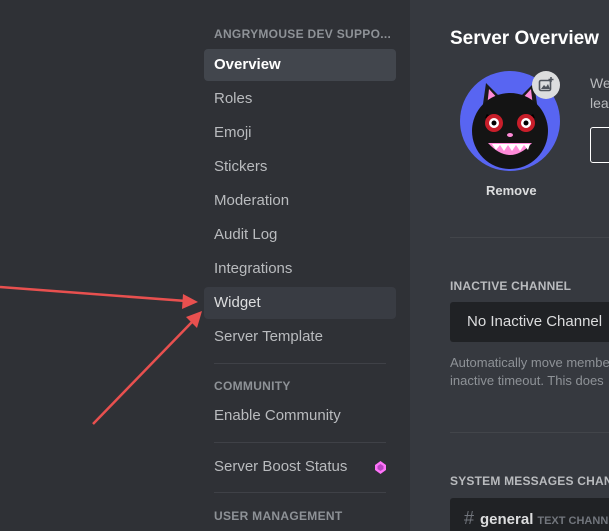 This screenshot has height=531, width=609. I want to click on page-title: Server Overview, so click(524, 38).